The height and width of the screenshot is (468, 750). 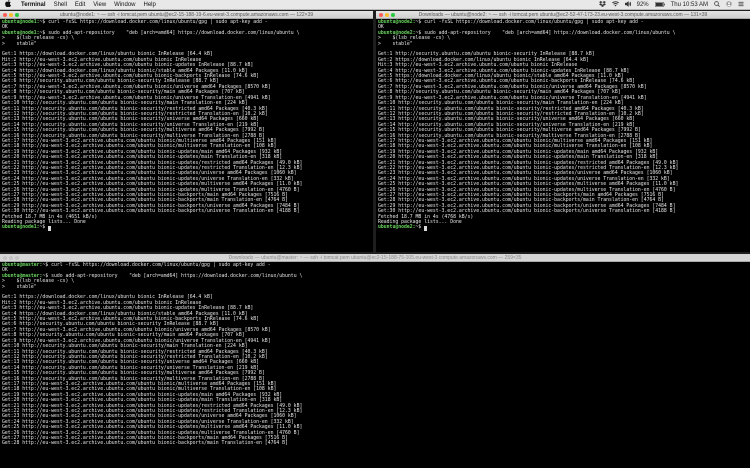 What do you see at coordinates (628, 5) in the screenshot?
I see `volume-icon` at bounding box center [628, 5].